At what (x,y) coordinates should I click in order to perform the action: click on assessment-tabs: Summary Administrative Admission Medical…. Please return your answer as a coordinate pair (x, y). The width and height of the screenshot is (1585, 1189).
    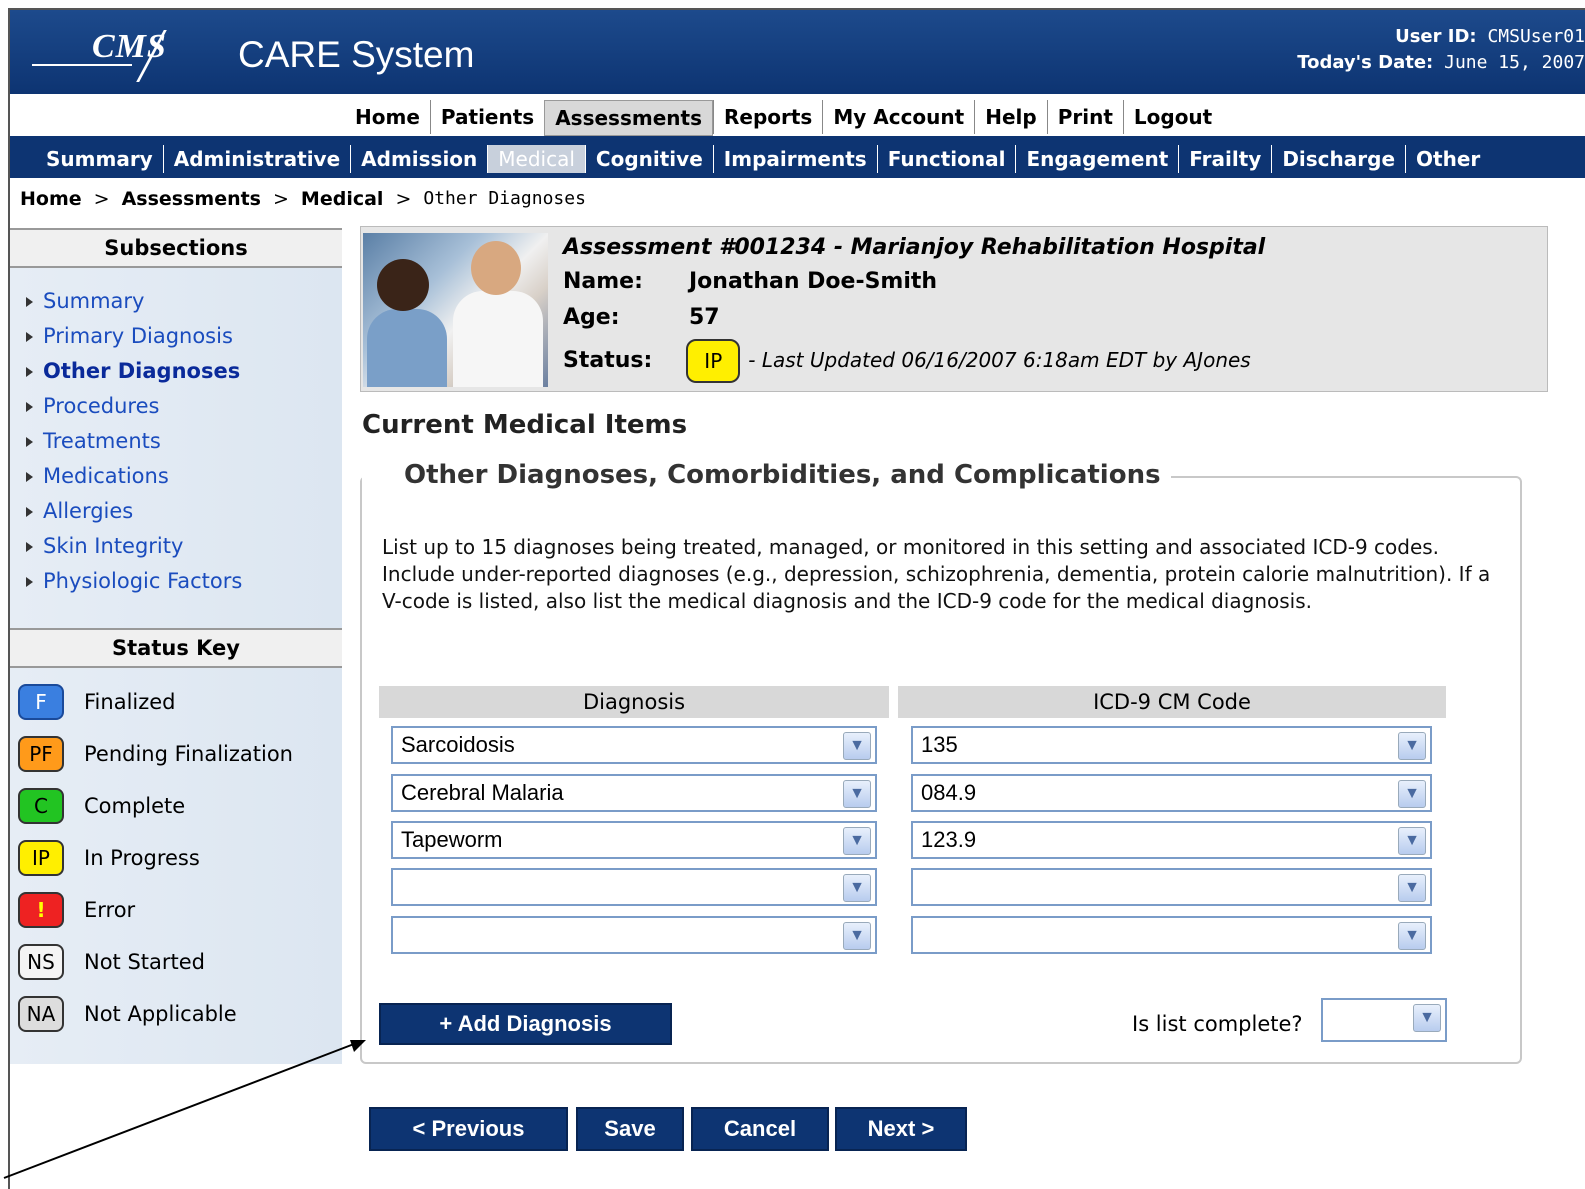
    Looking at the image, I should click on (797, 158).